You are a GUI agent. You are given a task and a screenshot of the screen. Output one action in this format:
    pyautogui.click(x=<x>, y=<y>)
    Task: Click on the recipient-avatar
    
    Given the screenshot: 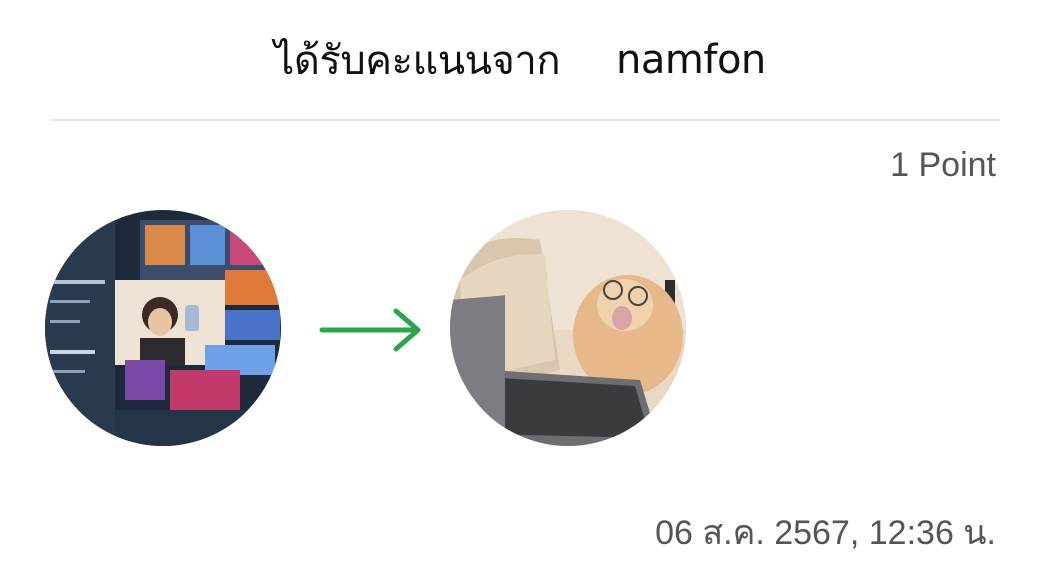 What is the action you would take?
    pyautogui.click(x=568, y=328)
    